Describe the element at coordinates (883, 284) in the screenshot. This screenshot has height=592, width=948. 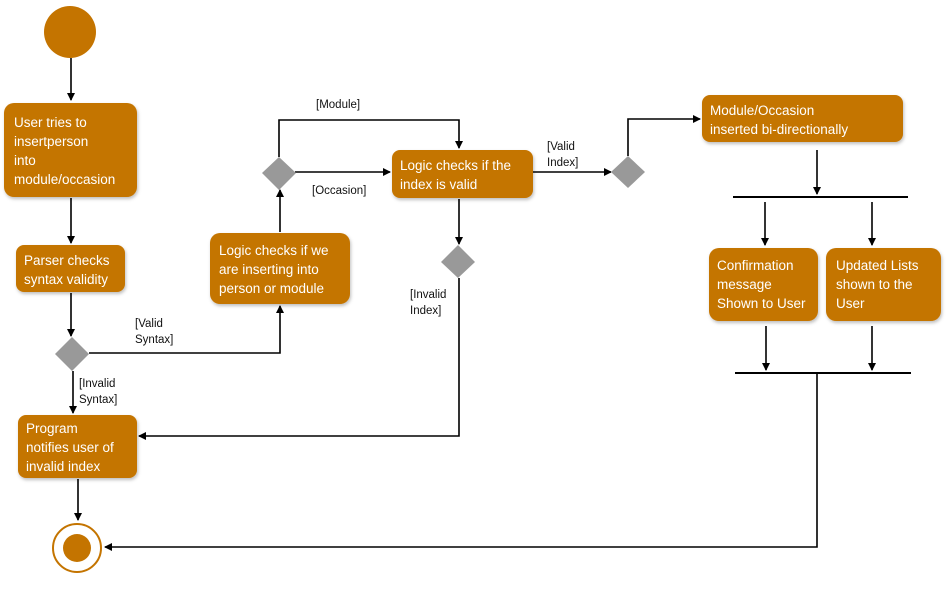
I see `action-updated: Updated Lists shown to the User` at that location.